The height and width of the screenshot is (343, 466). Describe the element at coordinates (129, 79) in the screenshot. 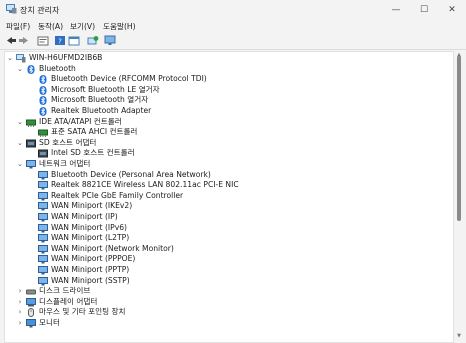

I see `tree-label: Bluetooth Device (RFCOMM Protocol TDI)` at that location.